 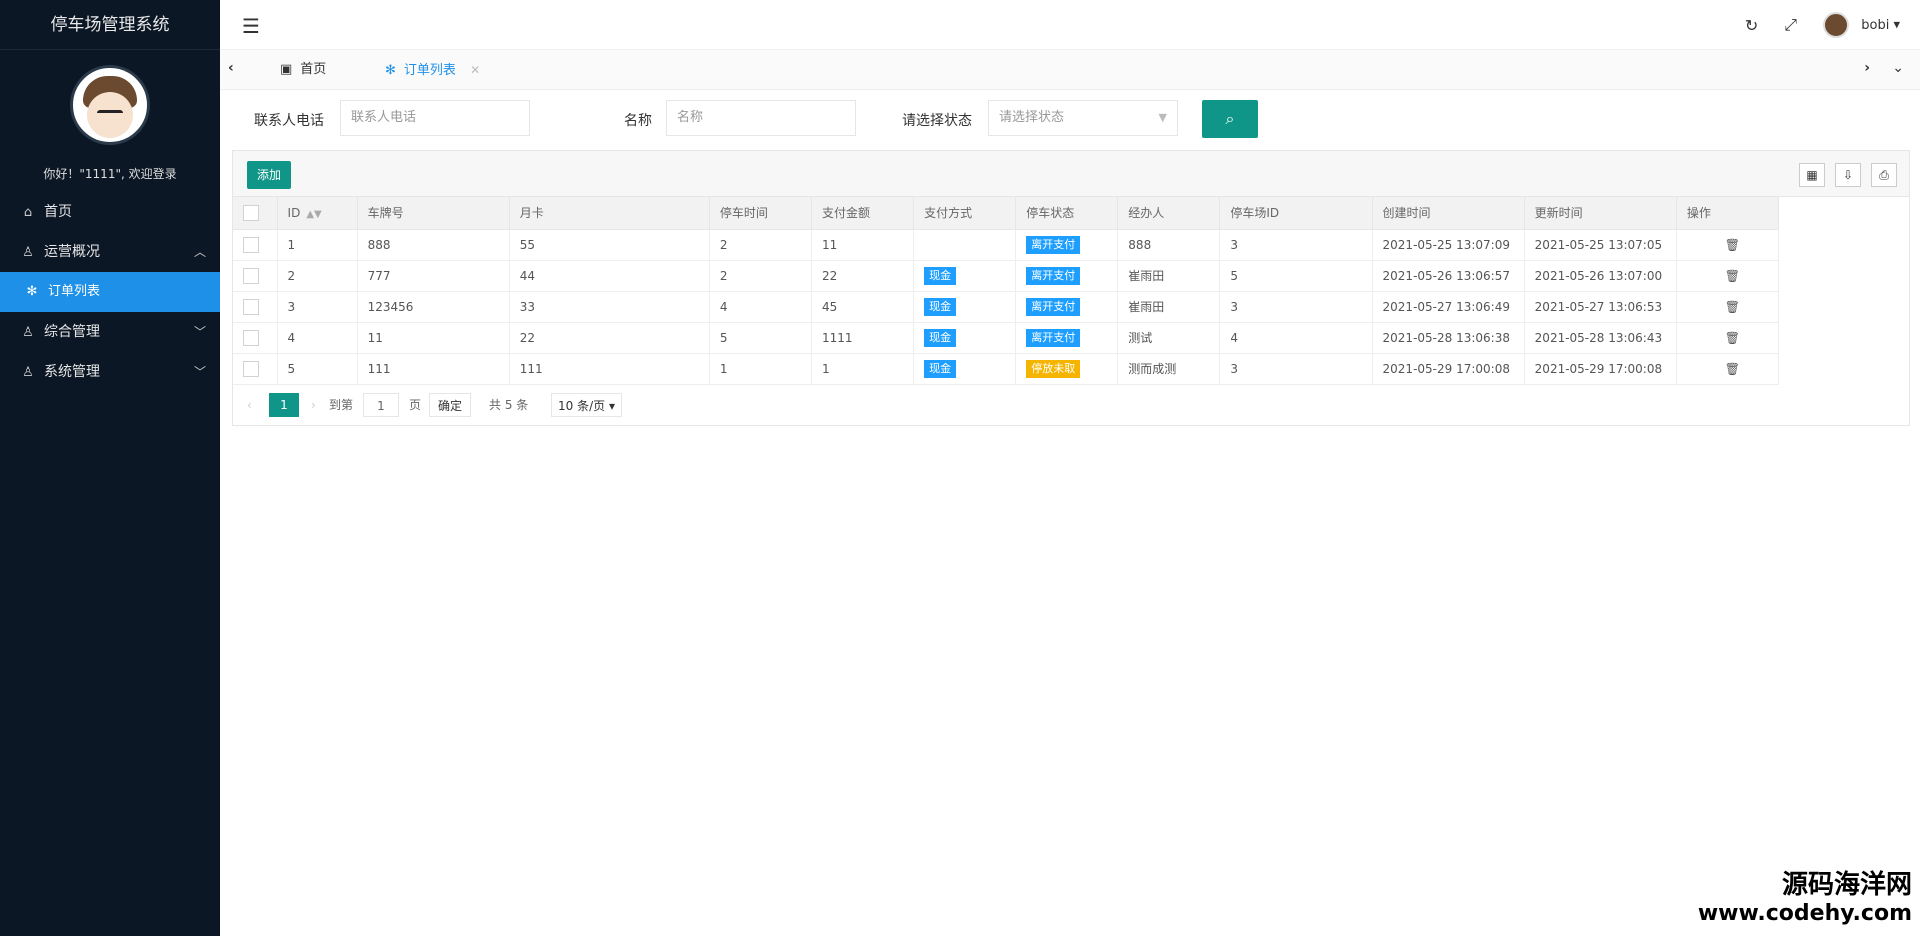 I want to click on tab-scroll-left-icon: ‹, so click(x=231, y=68).